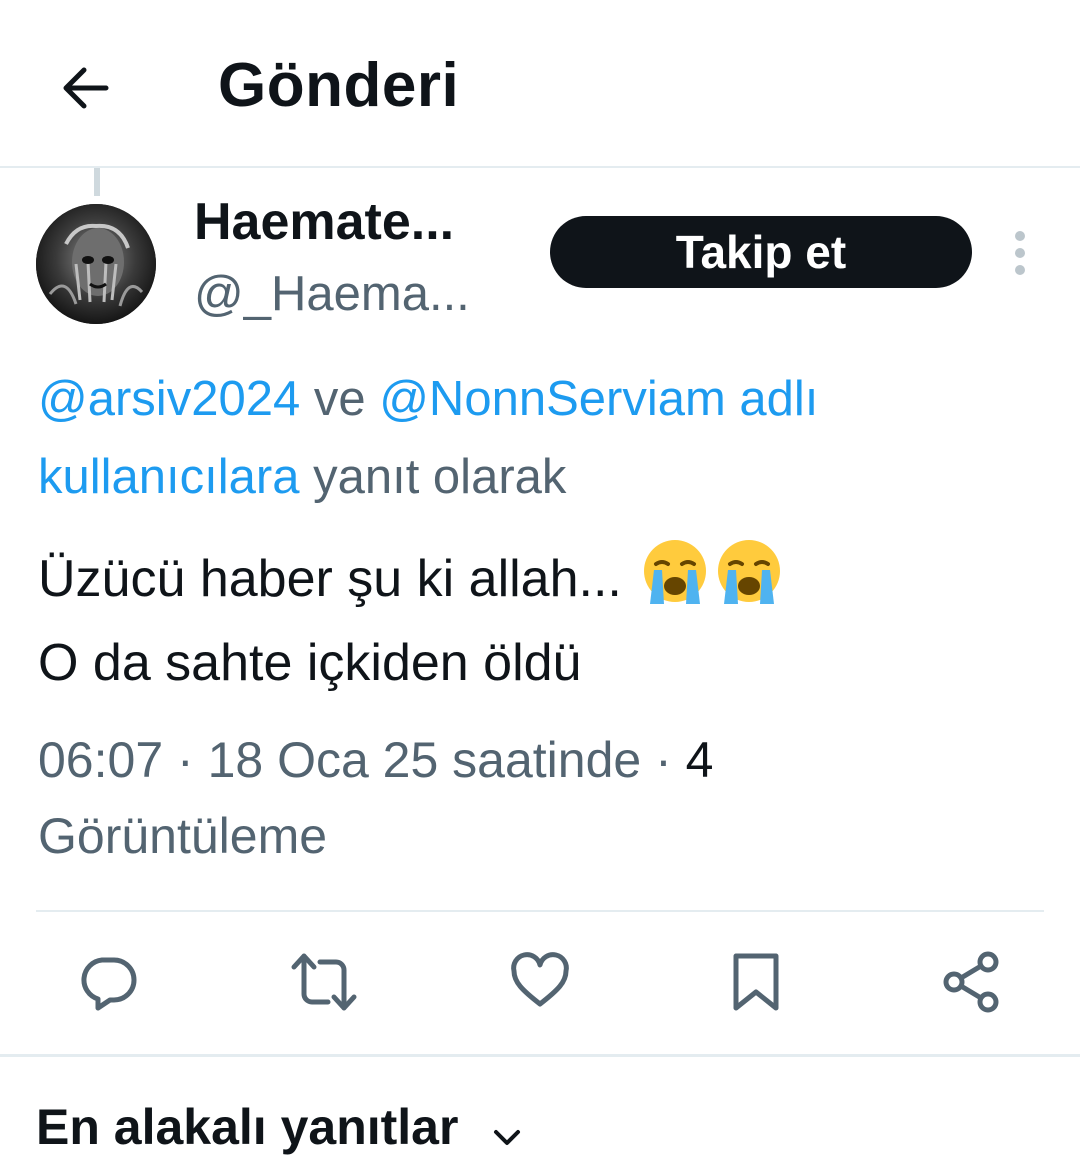 The height and width of the screenshot is (1160, 1080). Describe the element at coordinates (761, 252) in the screenshot. I see `follow-button: Takip et` at that location.